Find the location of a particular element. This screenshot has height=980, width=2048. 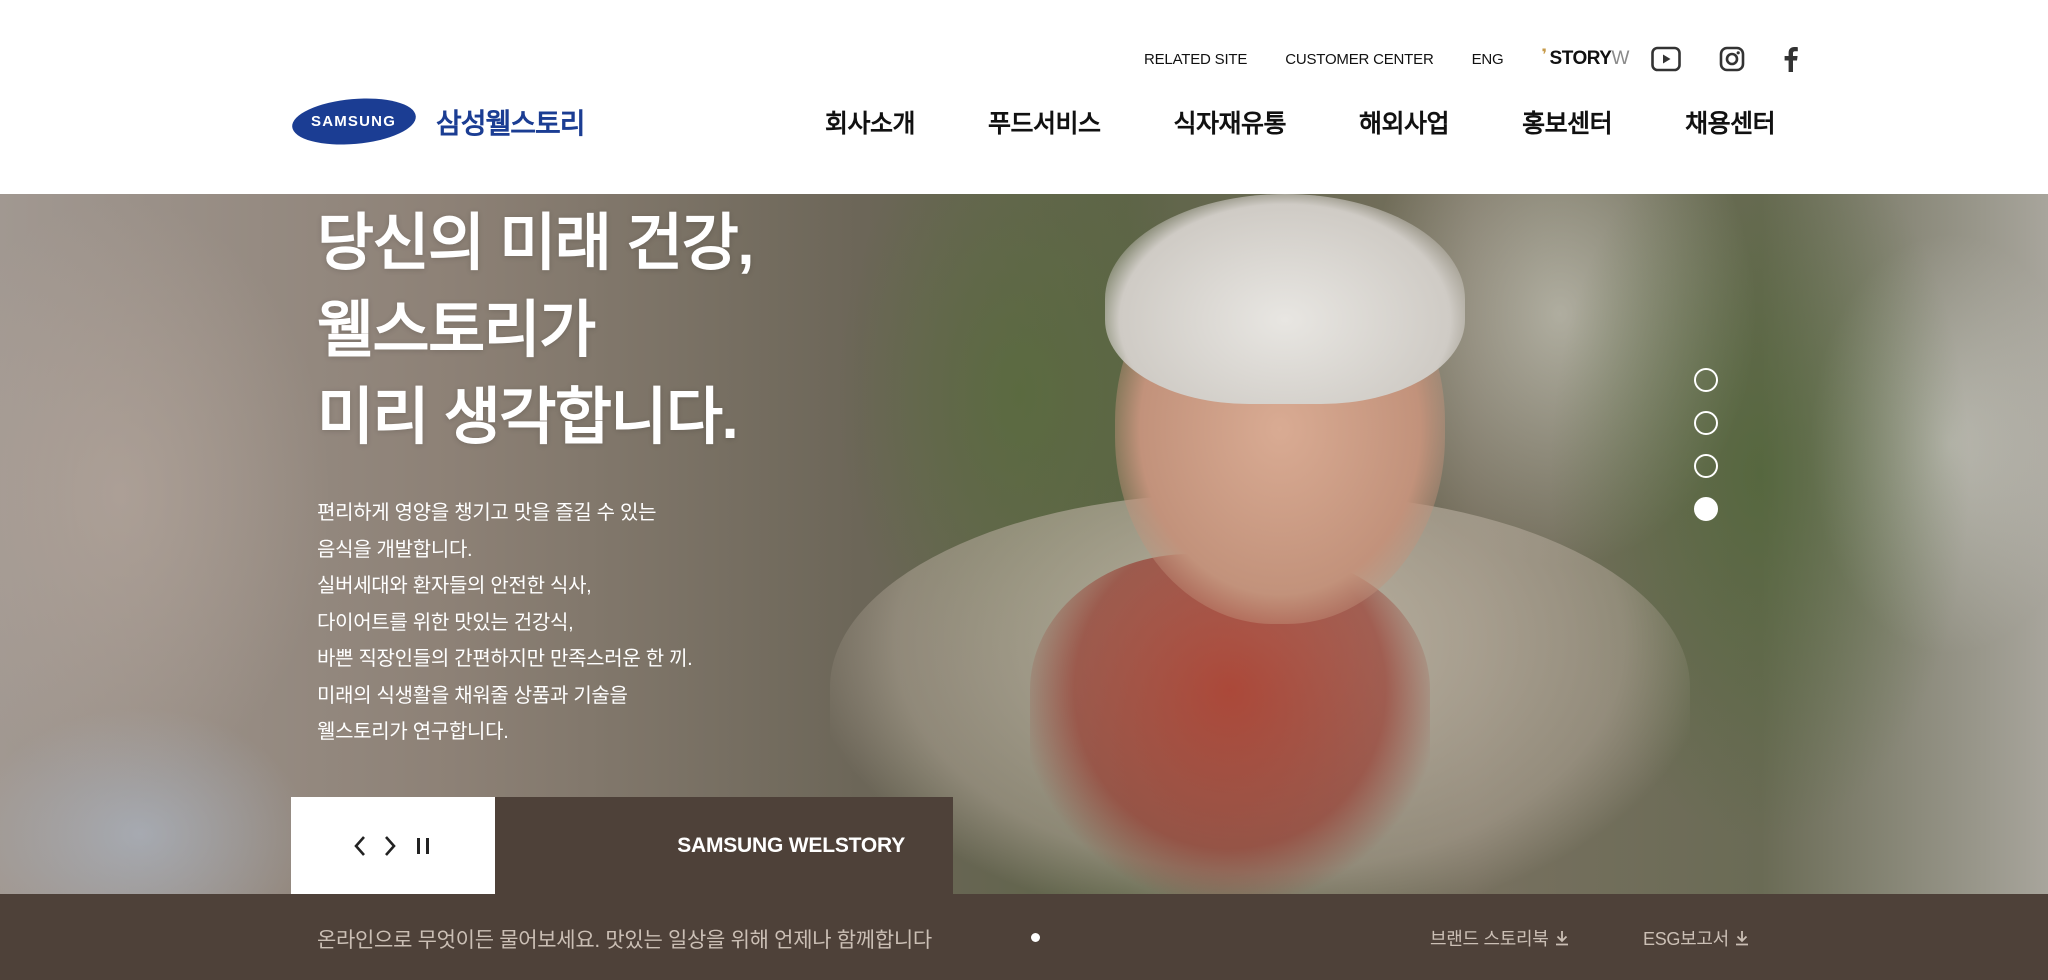

storyw-main: STORY is located at coordinates (1580, 58).